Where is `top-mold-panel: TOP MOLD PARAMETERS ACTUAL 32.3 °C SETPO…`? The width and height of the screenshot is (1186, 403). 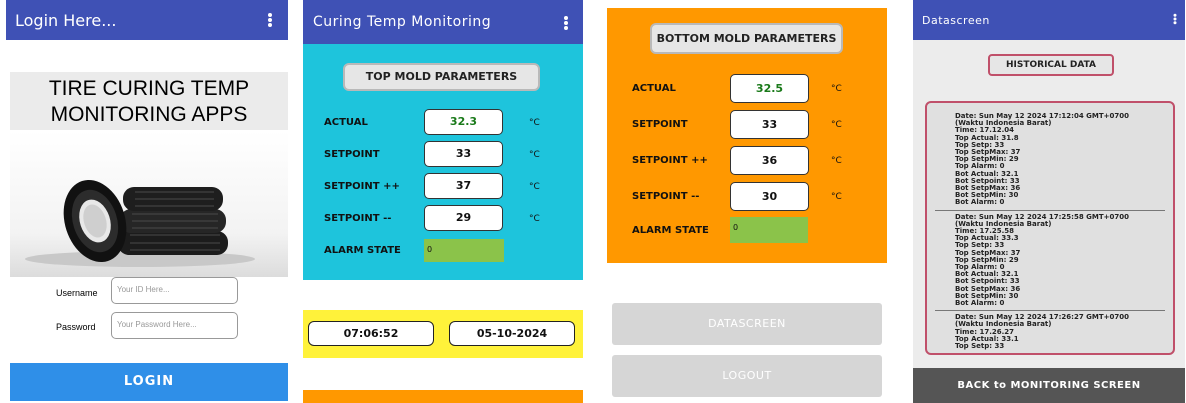
top-mold-panel: TOP MOLD PARAMETERS ACTUAL 32.3 °C SETPO… is located at coordinates (443, 162).